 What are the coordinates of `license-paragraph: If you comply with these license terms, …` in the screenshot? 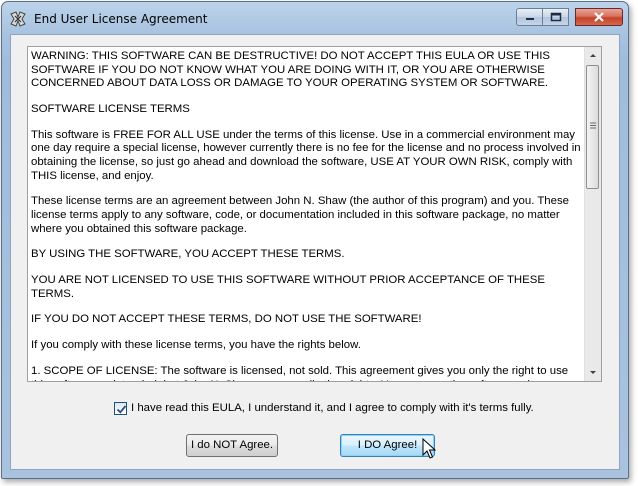 It's located at (196, 345).